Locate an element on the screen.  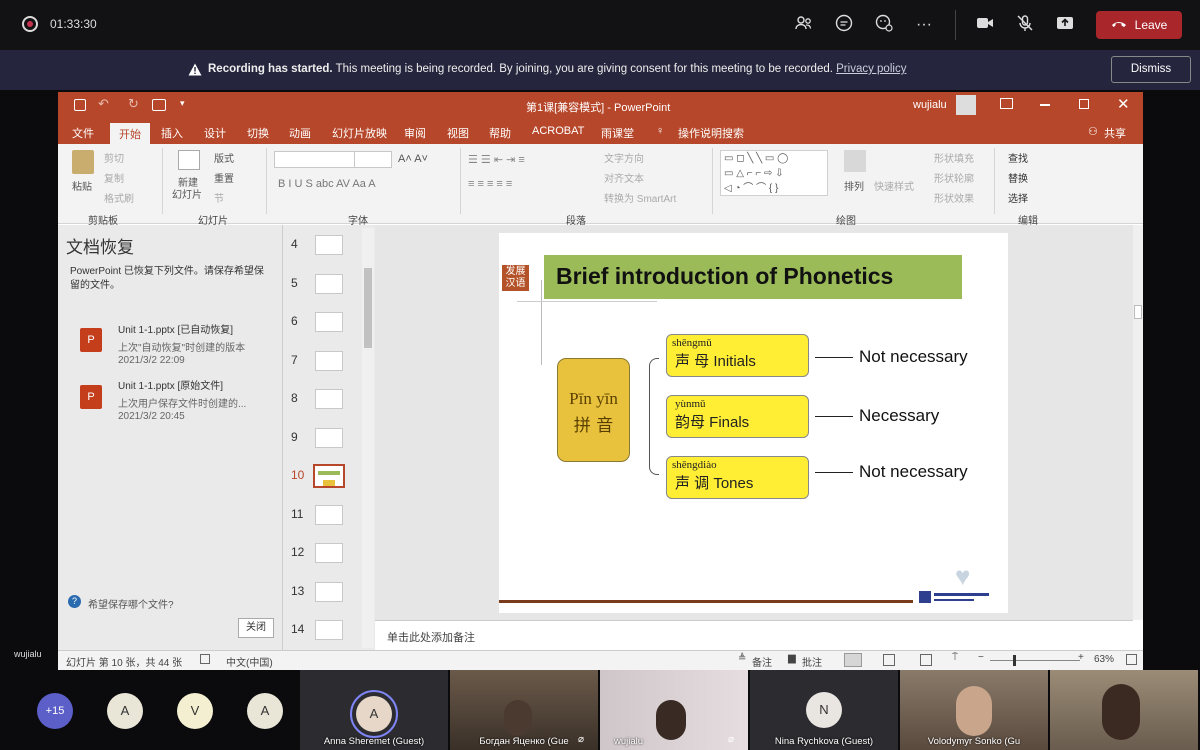
participant-video-tile: wujialu ⌀ is located at coordinates (674, 710).